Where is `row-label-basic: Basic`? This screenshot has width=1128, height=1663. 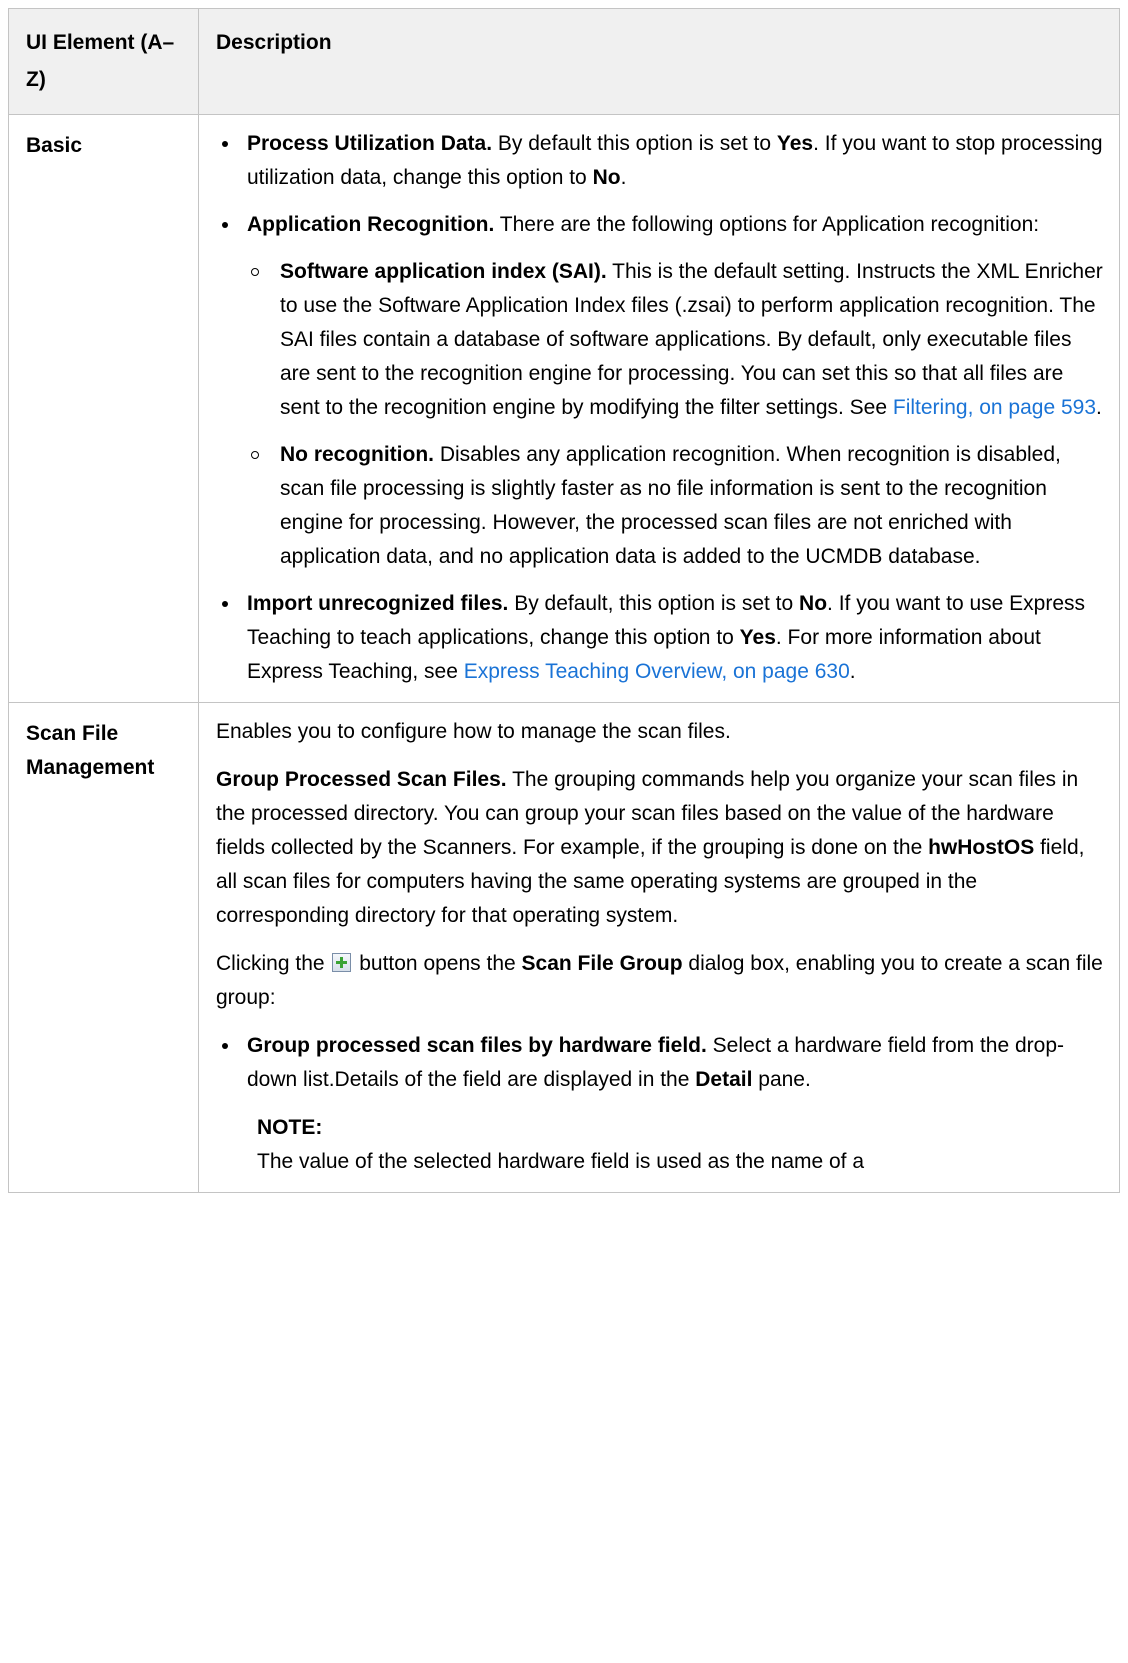
row-label-basic: Basic is located at coordinates (103, 408).